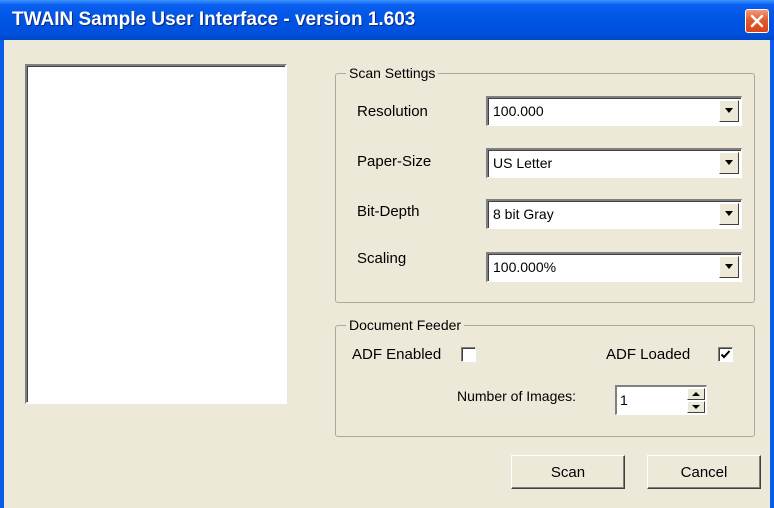  What do you see at coordinates (468, 354) in the screenshot?
I see `adf-enabled-checkbox` at bounding box center [468, 354].